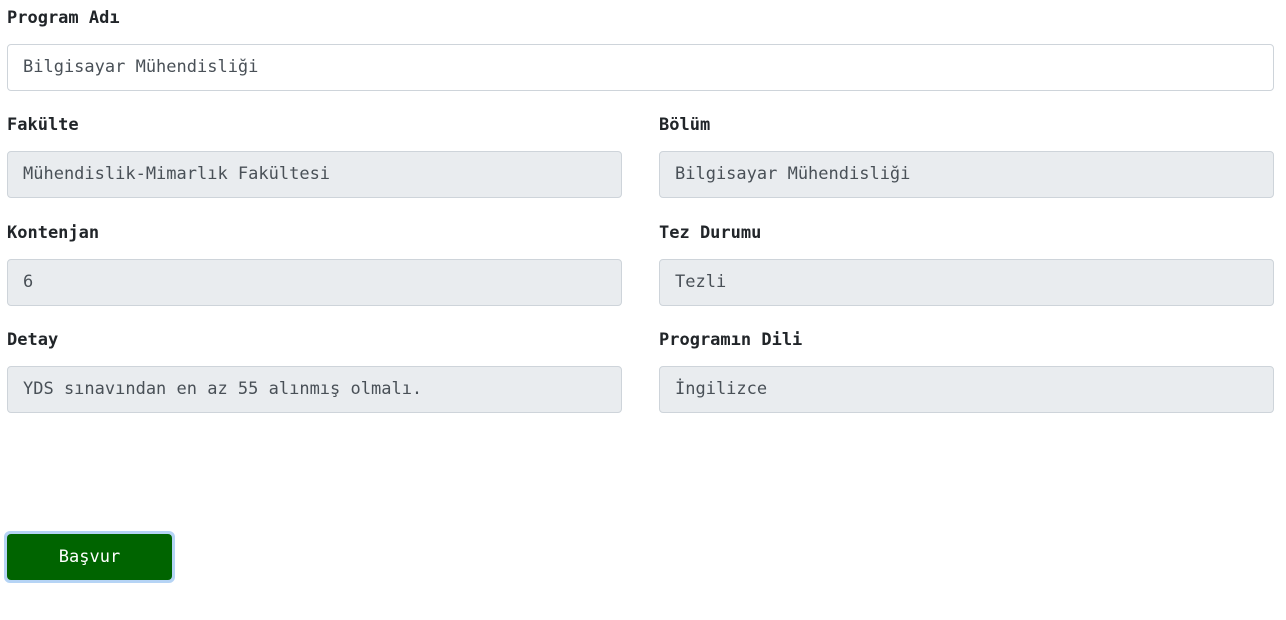  Describe the element at coordinates (43, 125) in the screenshot. I see `faculty-label: Fakülte` at that location.